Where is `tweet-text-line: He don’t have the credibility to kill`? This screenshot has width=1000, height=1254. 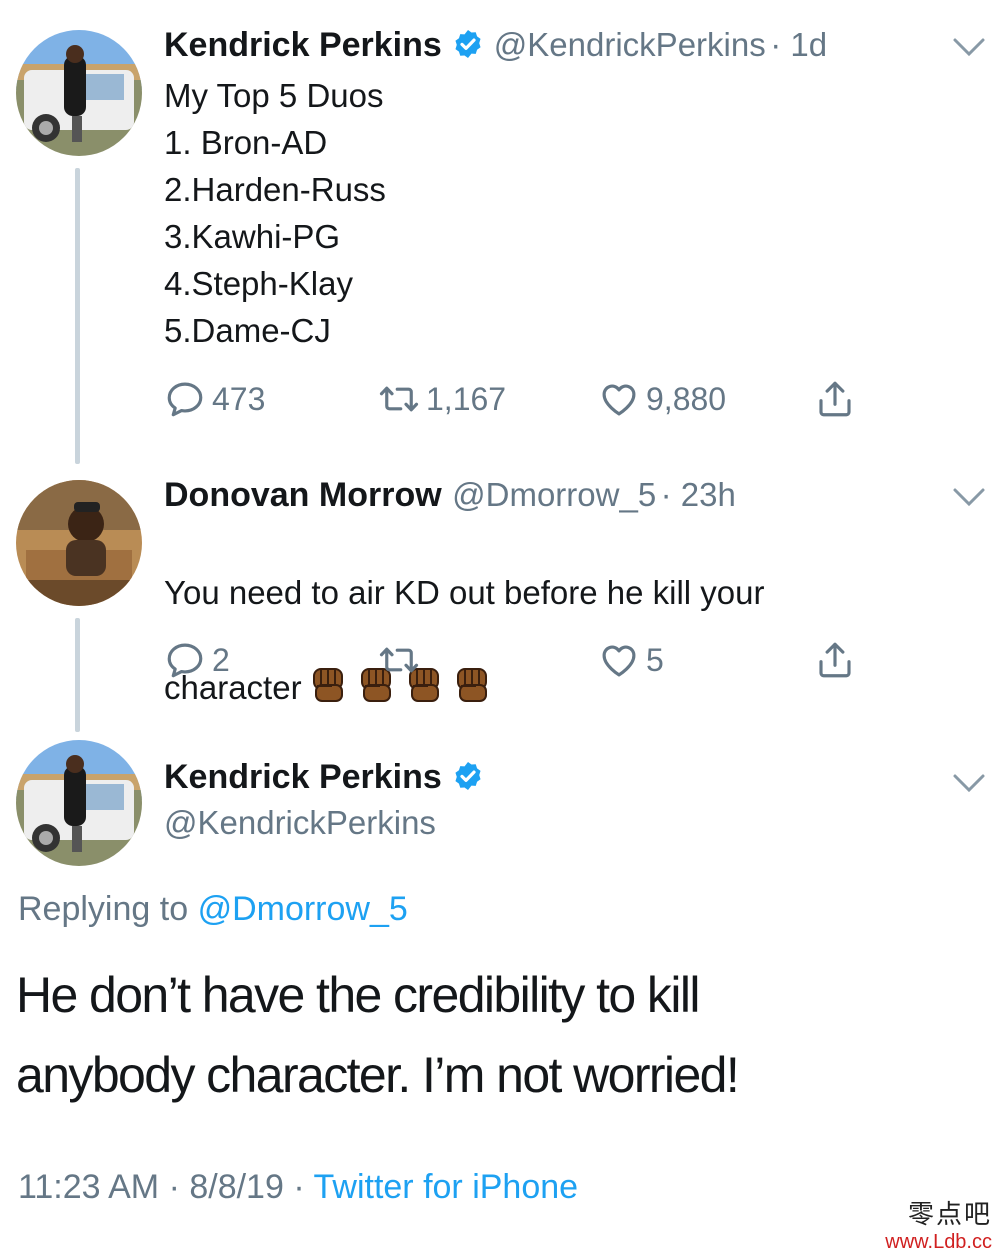
tweet-text-line: He don’t have the credibility to kill is located at coordinates (358, 995).